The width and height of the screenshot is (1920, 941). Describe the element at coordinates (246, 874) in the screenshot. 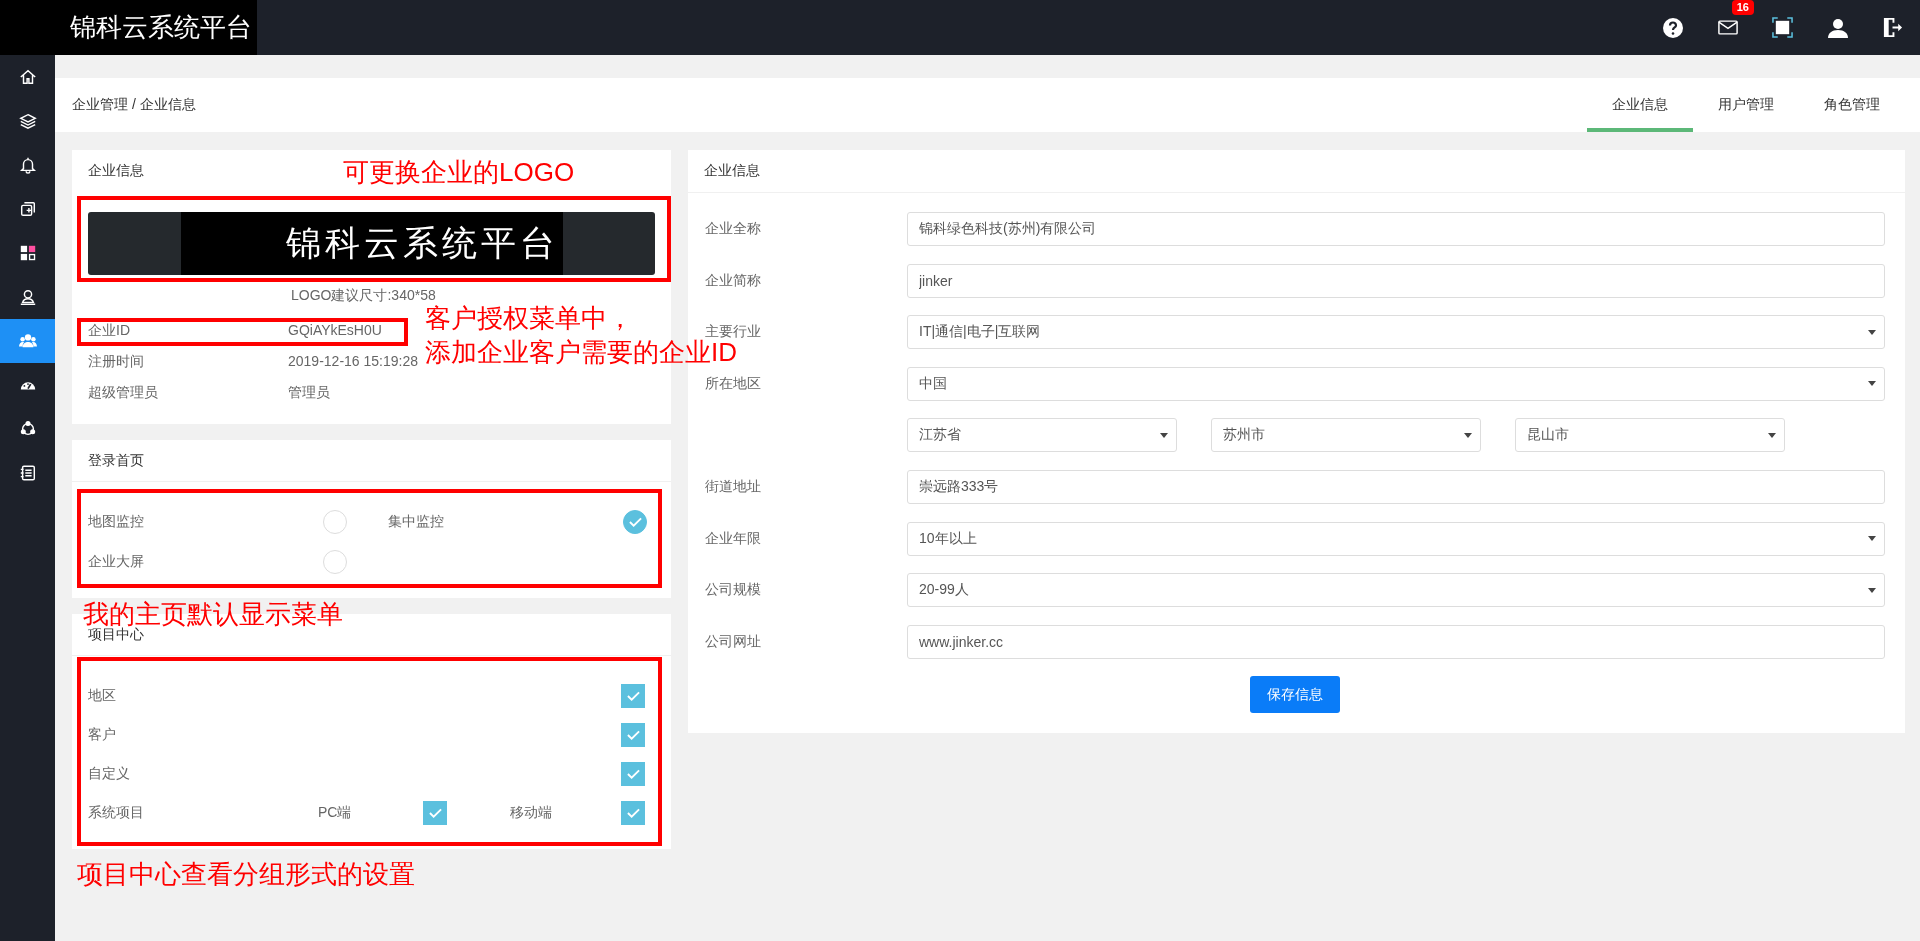

I see `annotation-text: 项目中心查看分组形式的设置` at that location.